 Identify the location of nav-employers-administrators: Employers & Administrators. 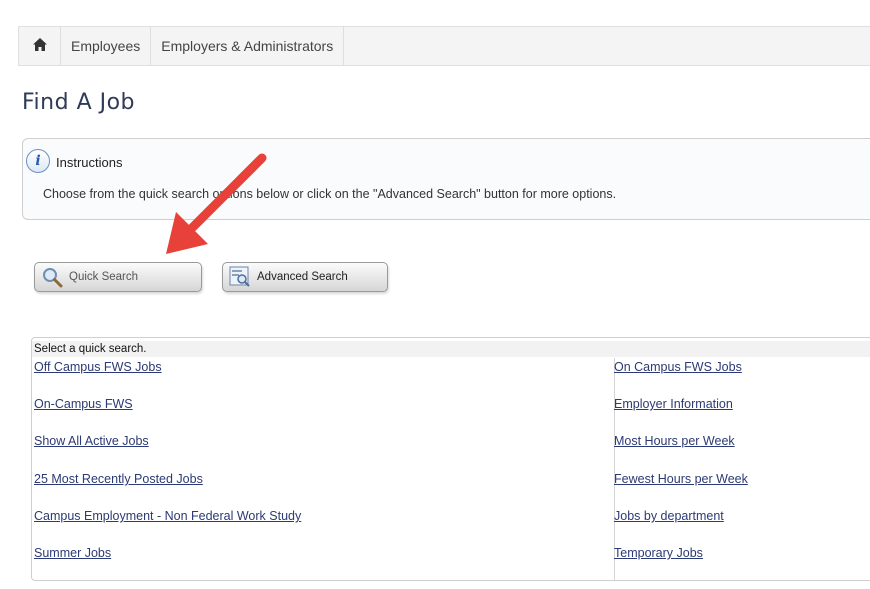
(248, 46).